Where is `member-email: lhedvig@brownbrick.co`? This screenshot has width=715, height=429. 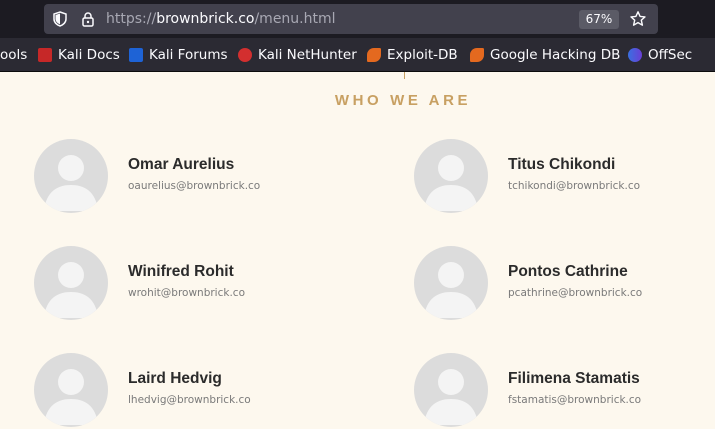
member-email: lhedvig@brownbrick.co is located at coordinates (189, 400).